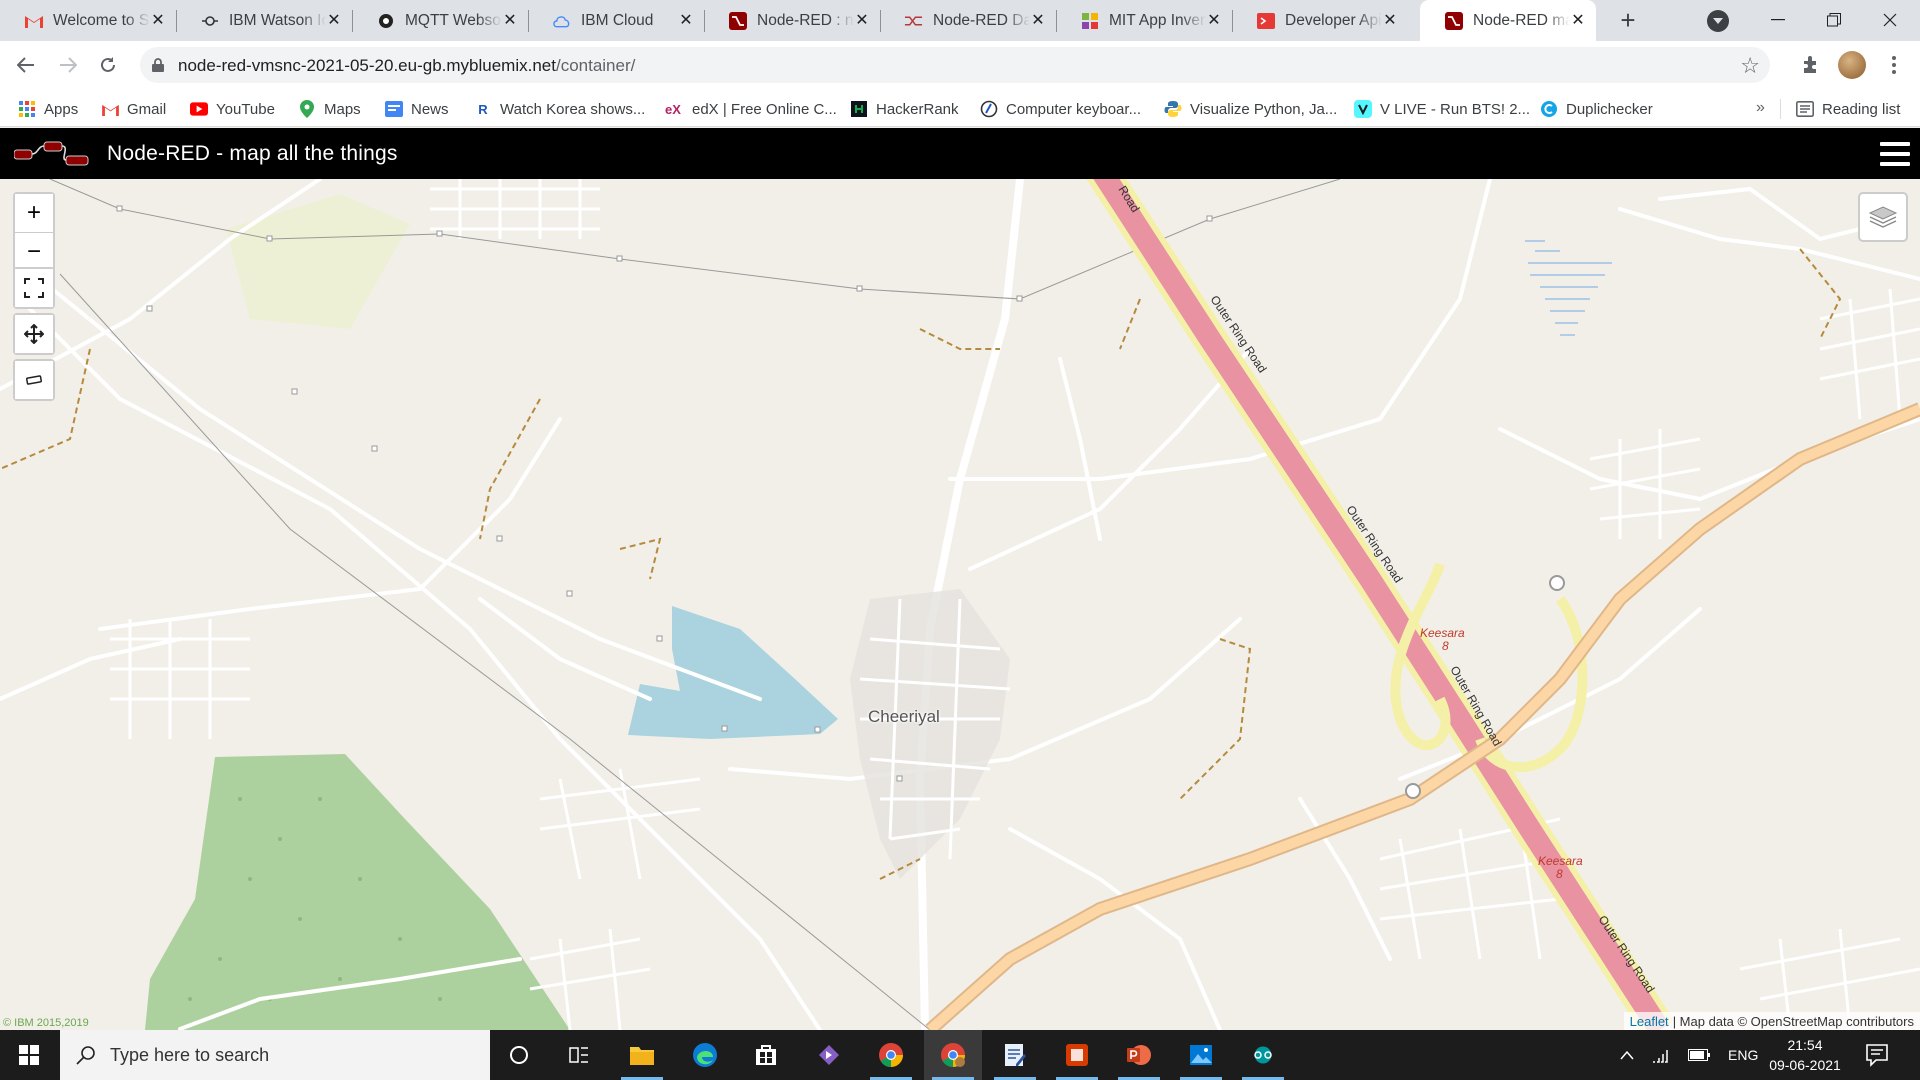 This screenshot has width=1920, height=1080. What do you see at coordinates (1627, 1055) in the screenshot?
I see `chevron-up-icon` at bounding box center [1627, 1055].